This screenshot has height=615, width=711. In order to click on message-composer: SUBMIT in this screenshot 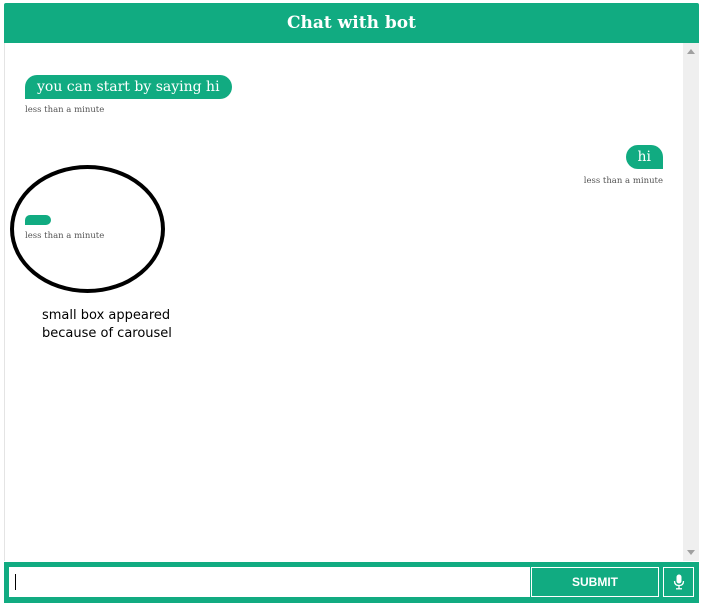, I will do `click(351, 582)`.